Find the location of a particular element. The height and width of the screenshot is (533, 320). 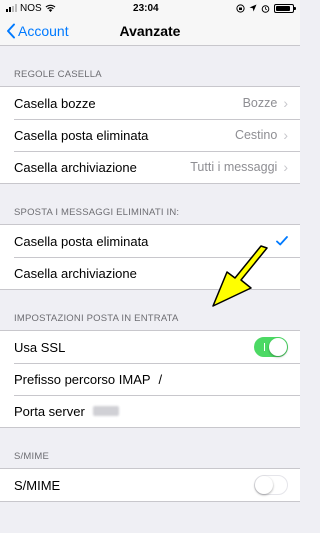

smime-row: S/MIME is located at coordinates (150, 485).